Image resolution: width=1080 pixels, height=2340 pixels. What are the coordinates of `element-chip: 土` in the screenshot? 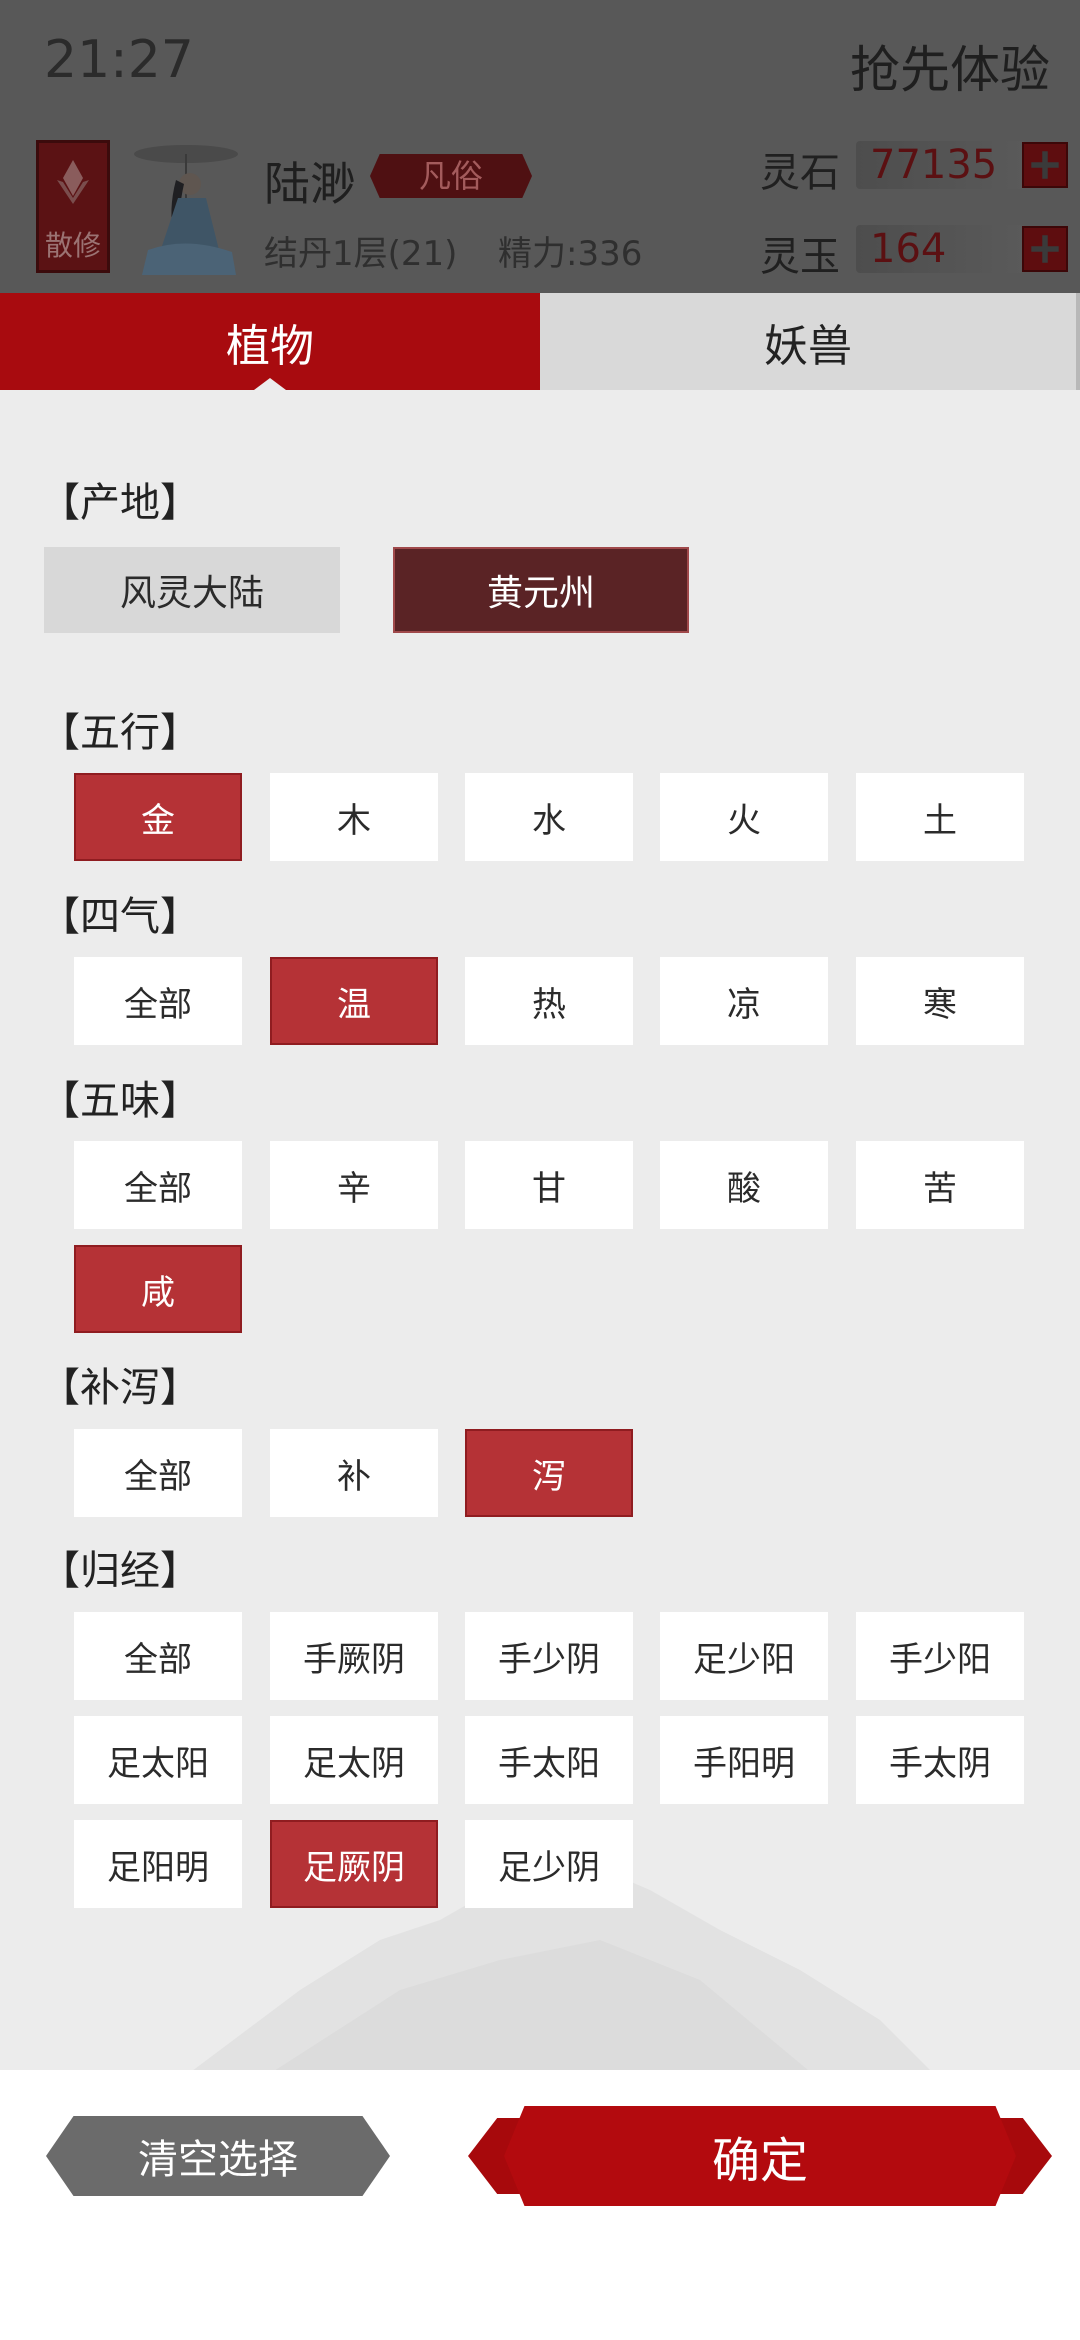 It's located at (940, 817).